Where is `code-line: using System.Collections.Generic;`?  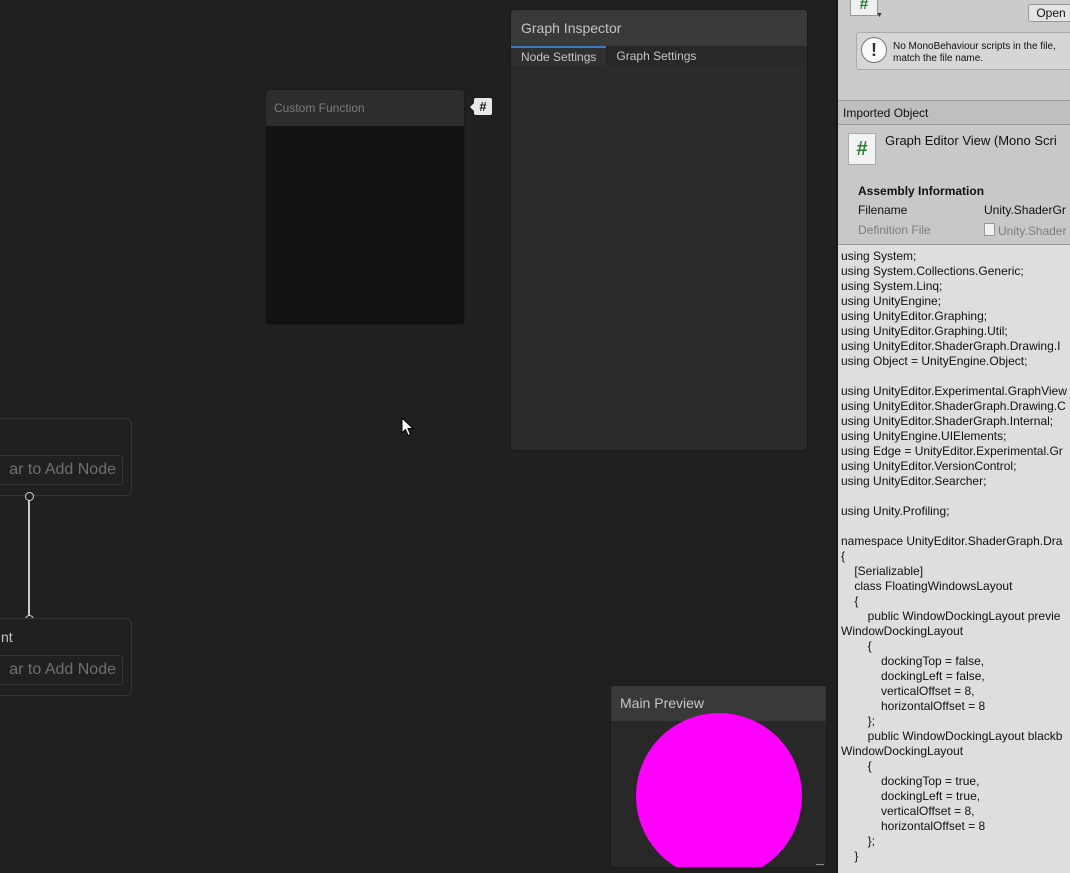
code-line: using System.Collections.Generic; is located at coordinates (932, 271).